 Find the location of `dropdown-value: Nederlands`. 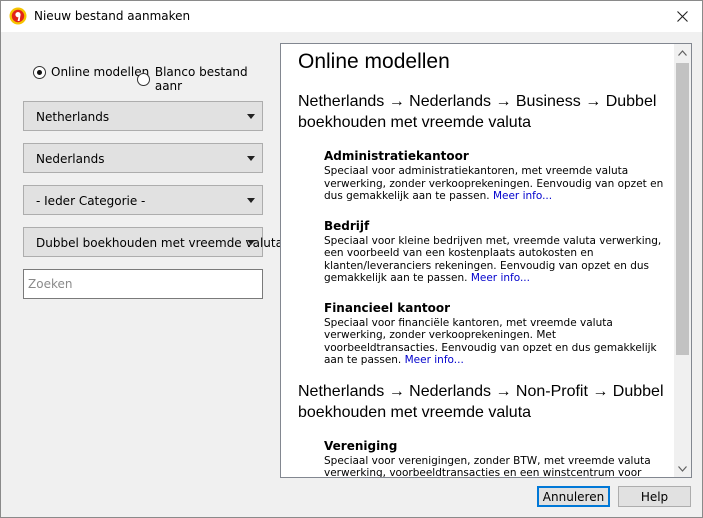

dropdown-value: Nederlands is located at coordinates (70, 159).